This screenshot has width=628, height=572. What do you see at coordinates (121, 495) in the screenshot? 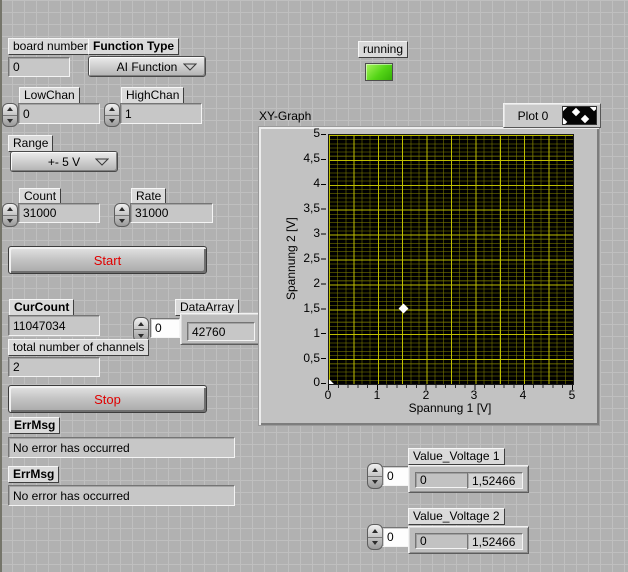
I see `errmsg2-field: No error has occurred` at bounding box center [121, 495].